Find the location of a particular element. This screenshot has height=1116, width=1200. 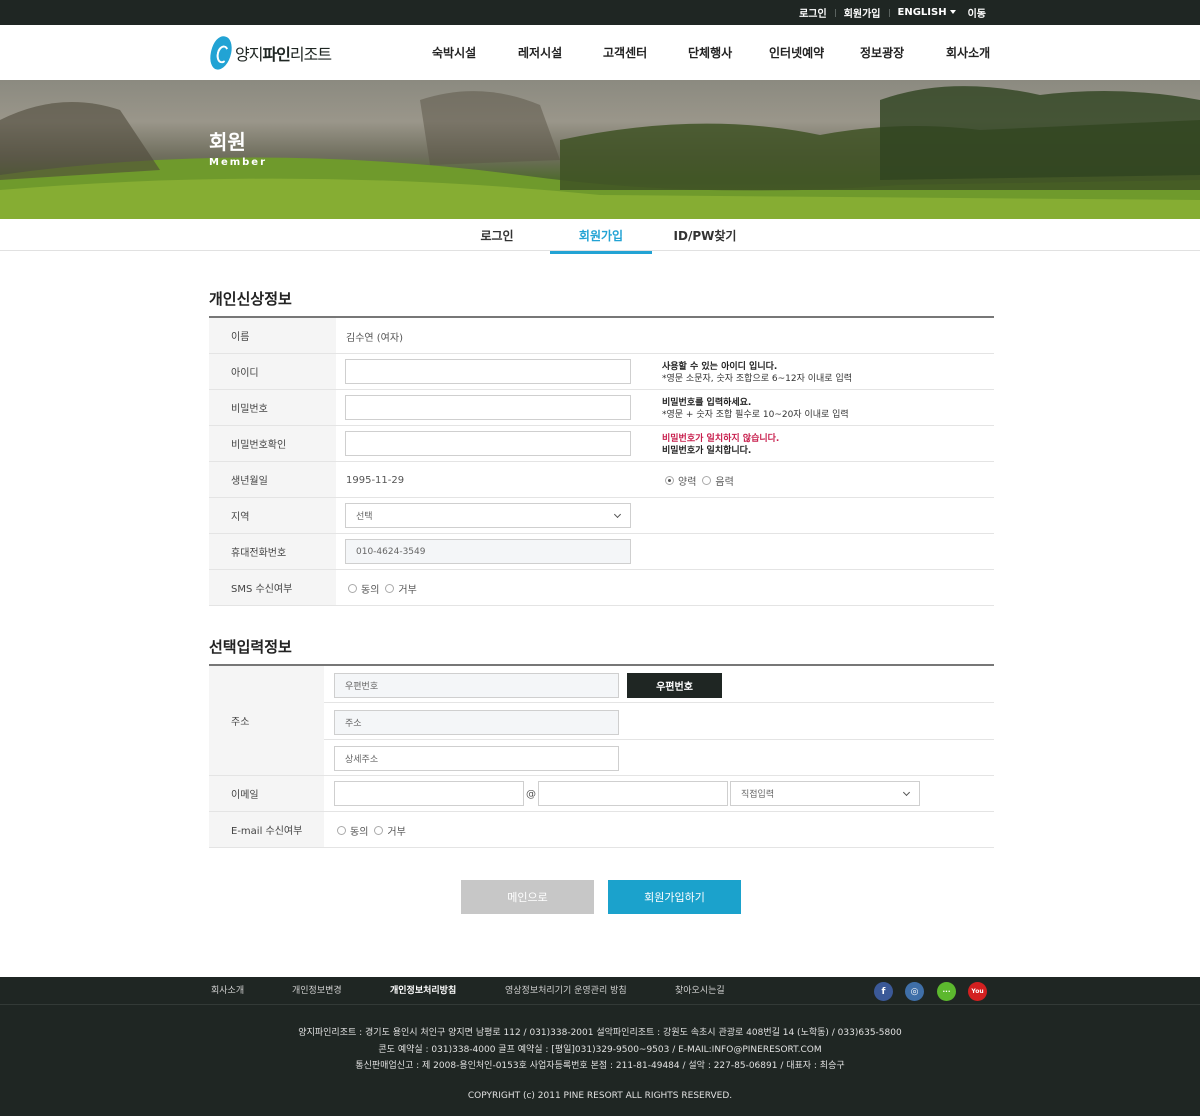

footer-directions-link: 찾아오시는길 is located at coordinates (700, 991).